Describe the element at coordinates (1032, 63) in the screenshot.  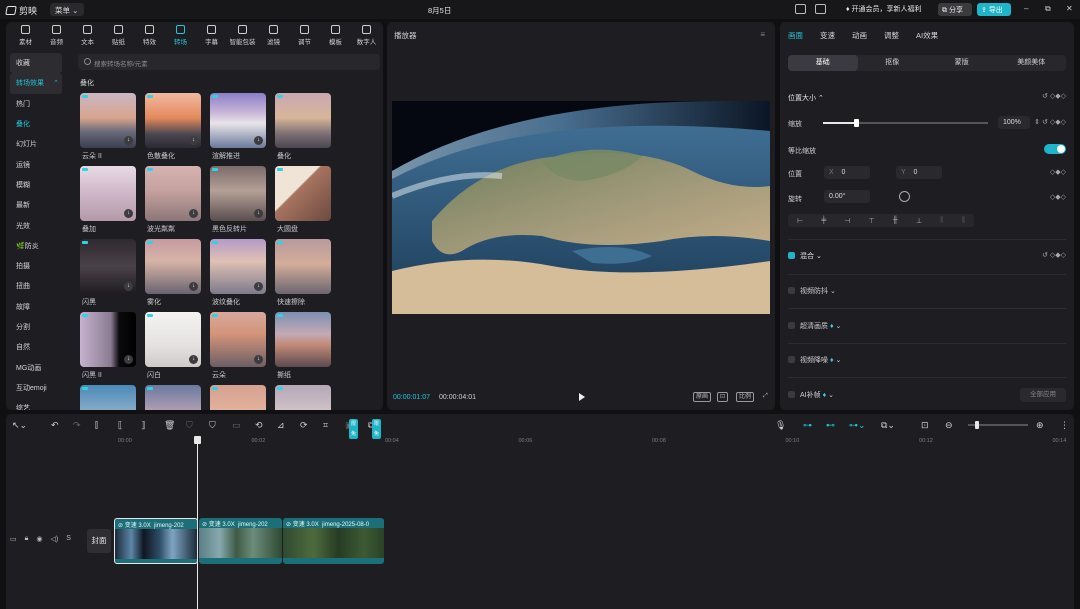
I see `property-subtab: 美颜美体` at that location.